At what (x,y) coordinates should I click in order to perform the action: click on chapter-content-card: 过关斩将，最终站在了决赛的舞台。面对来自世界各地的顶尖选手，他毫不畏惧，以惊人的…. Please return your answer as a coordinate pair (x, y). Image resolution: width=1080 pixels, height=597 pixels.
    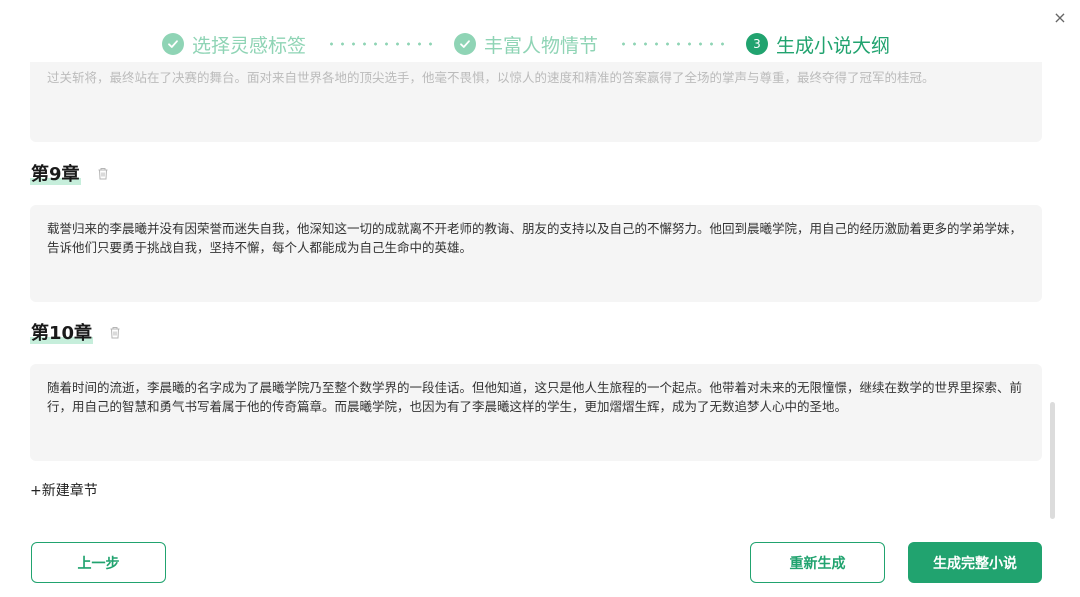
    Looking at the image, I should click on (536, 102).